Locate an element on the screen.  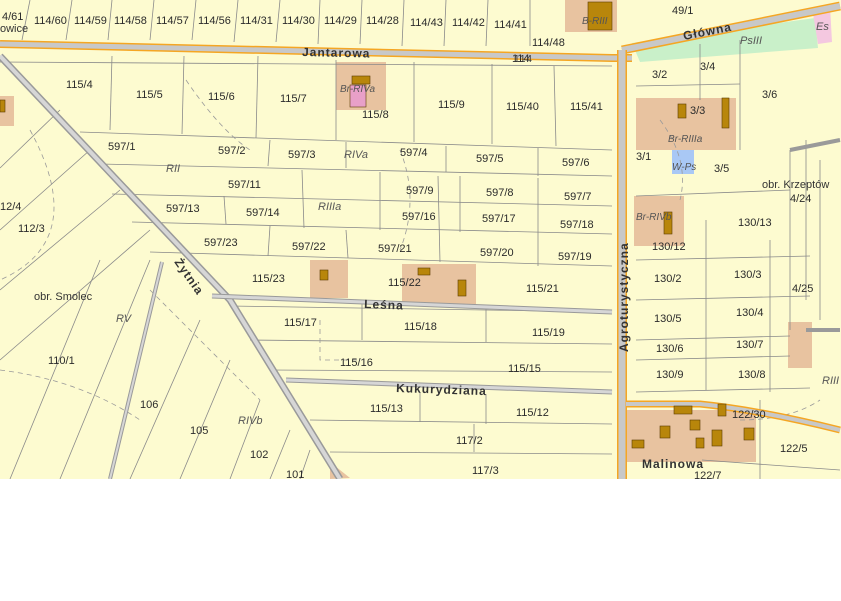
parcel-label: 12/4 is located at coordinates (10, 207).